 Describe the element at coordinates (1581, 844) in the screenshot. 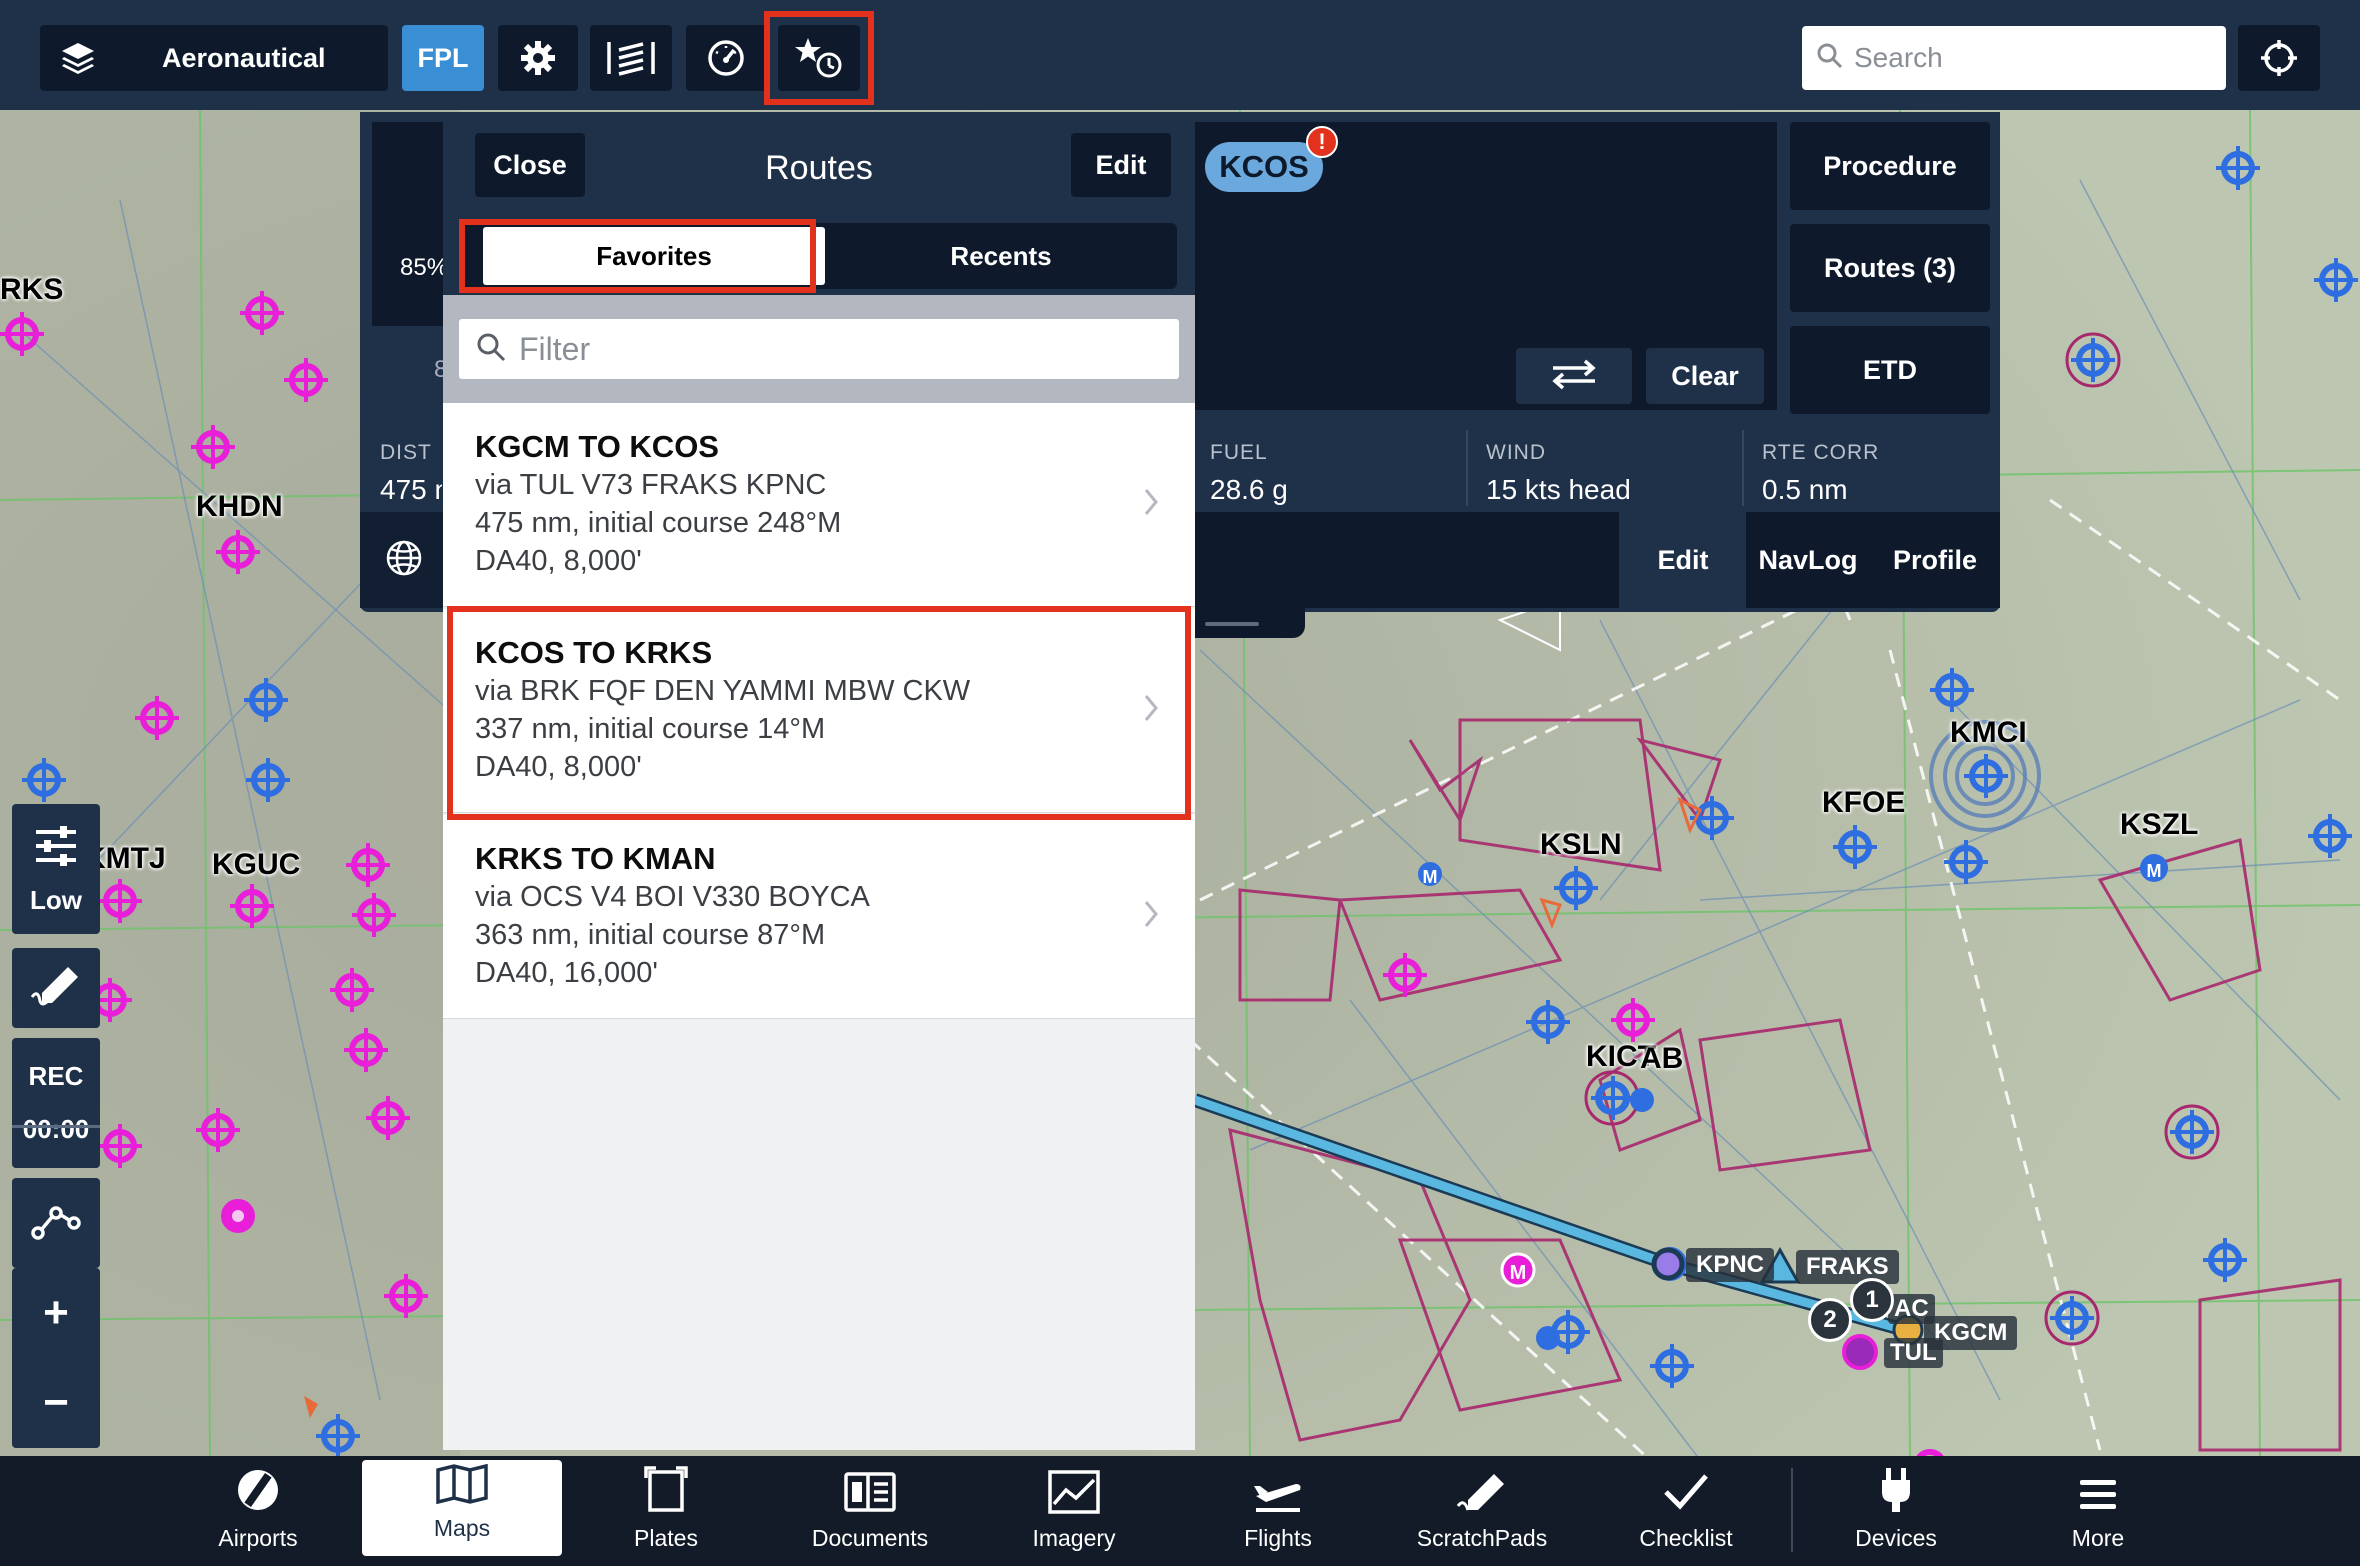

I see `airport-label: KSLN` at that location.